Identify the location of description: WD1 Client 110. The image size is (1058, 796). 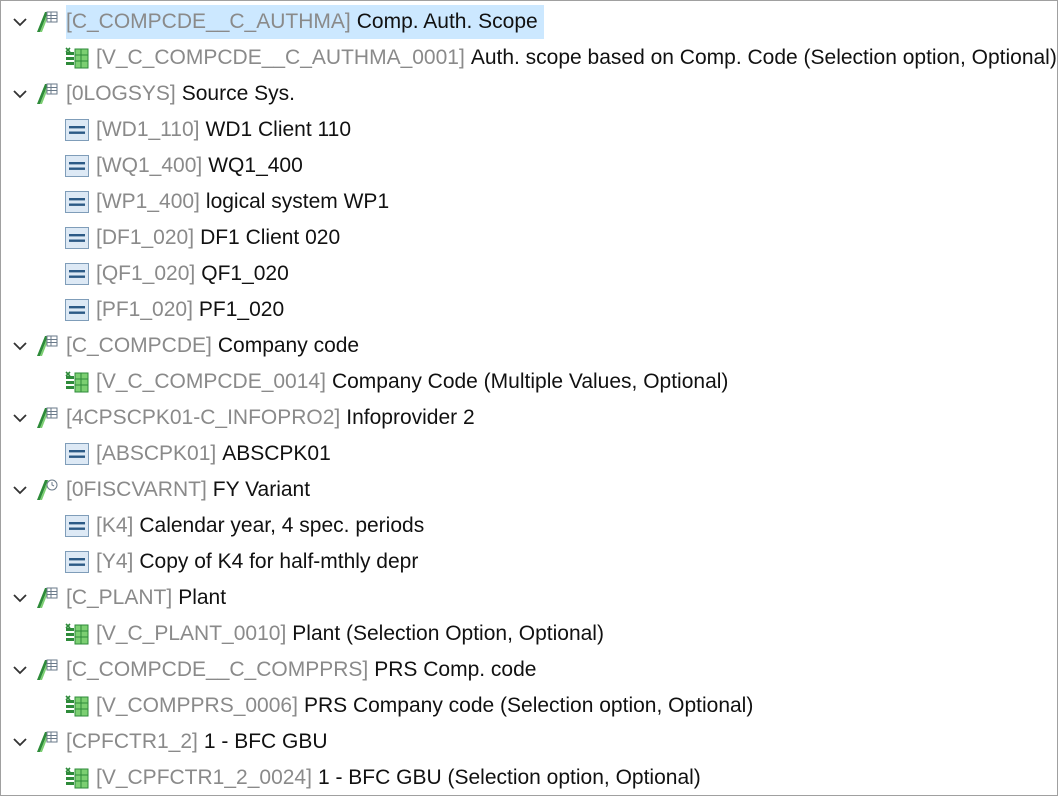
(278, 129).